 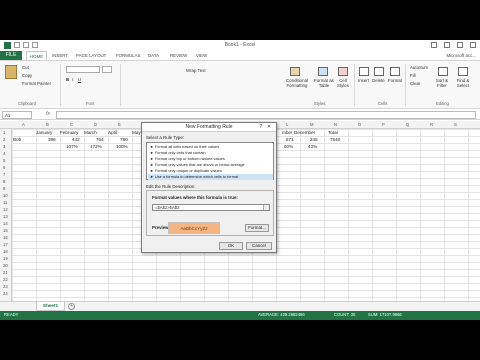 What do you see at coordinates (259, 246) in the screenshot?
I see `cancel-button: Cancel` at bounding box center [259, 246].